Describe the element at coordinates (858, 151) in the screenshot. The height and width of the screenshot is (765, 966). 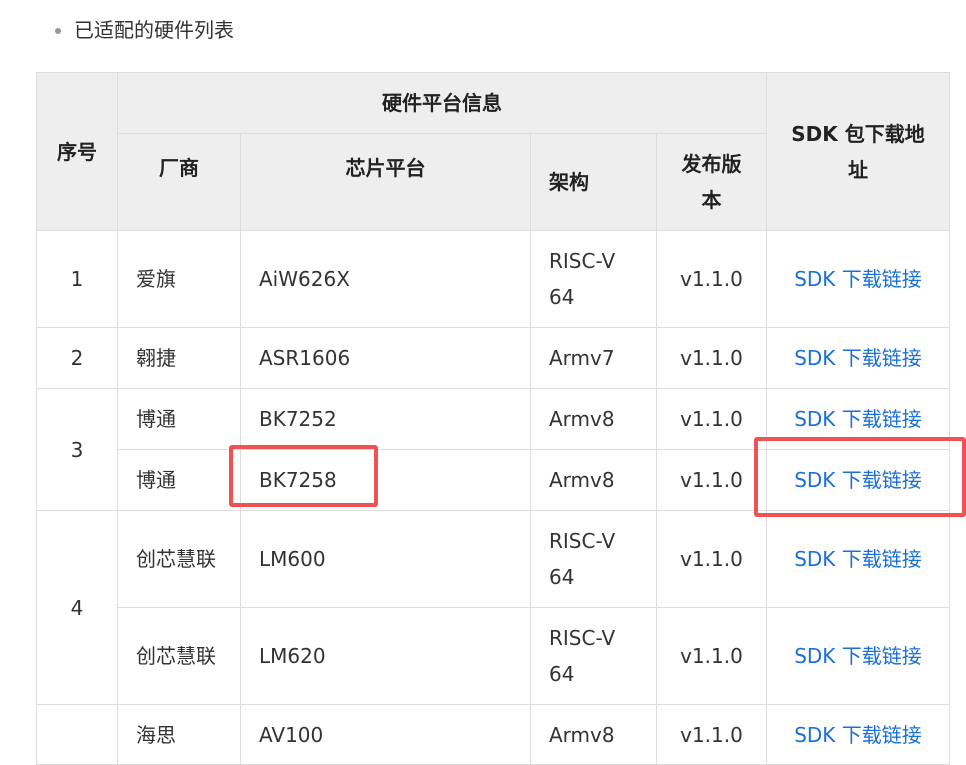
I see `header-sdk-download: SDK 包下载地址` at that location.